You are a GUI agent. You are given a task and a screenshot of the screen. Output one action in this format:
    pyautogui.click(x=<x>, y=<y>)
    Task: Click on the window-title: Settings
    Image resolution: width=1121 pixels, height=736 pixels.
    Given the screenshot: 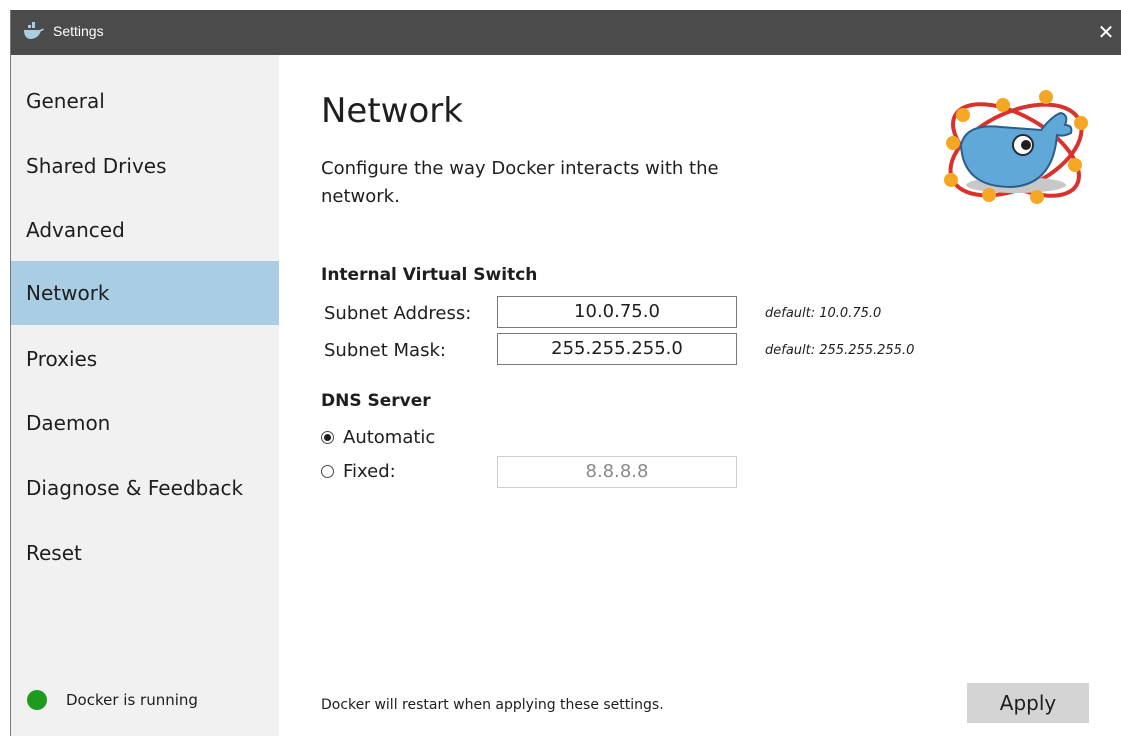 What is the action you would take?
    pyautogui.click(x=78, y=31)
    